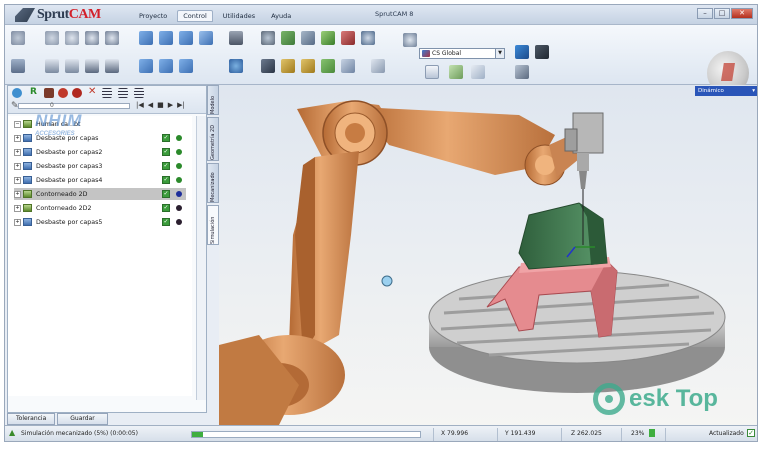  What do you see at coordinates (308, 38) in the screenshot?
I see `fixture-icon` at bounding box center [308, 38].